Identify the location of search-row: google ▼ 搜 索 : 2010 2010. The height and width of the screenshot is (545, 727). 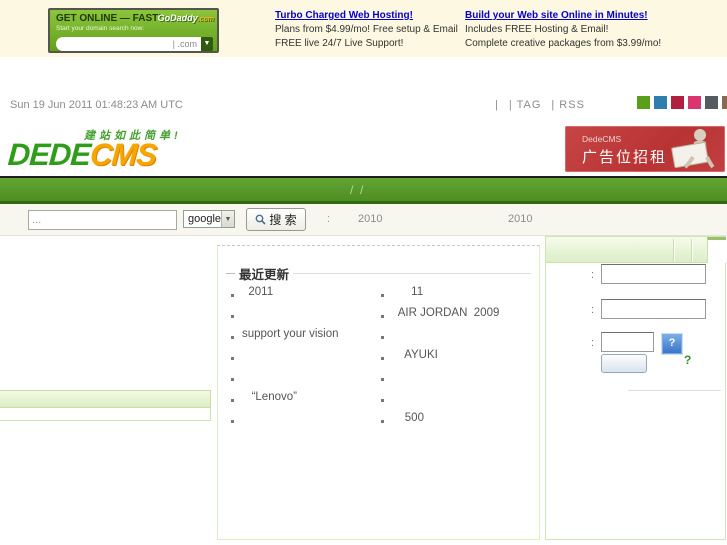
(363, 220).